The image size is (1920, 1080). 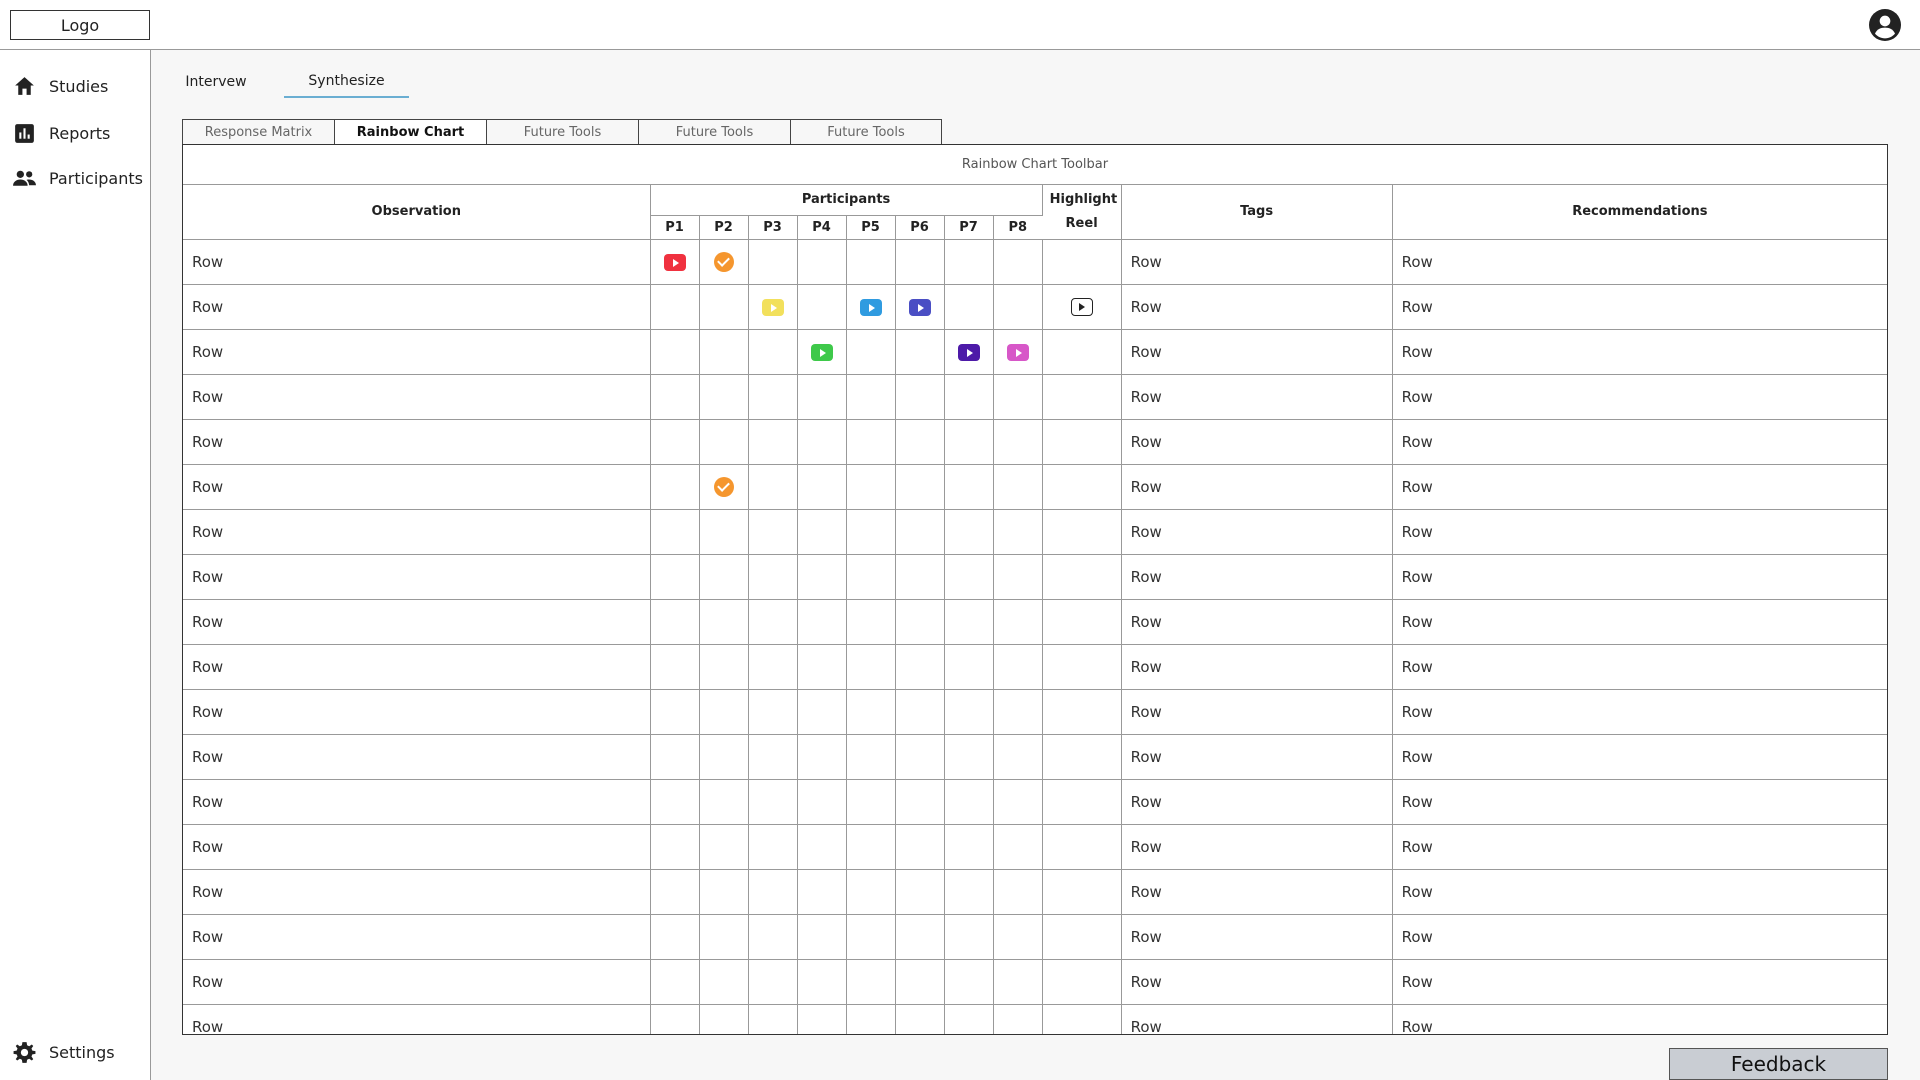 What do you see at coordinates (258, 132) in the screenshot?
I see `tab-response-matrix: Response Matrix` at bounding box center [258, 132].